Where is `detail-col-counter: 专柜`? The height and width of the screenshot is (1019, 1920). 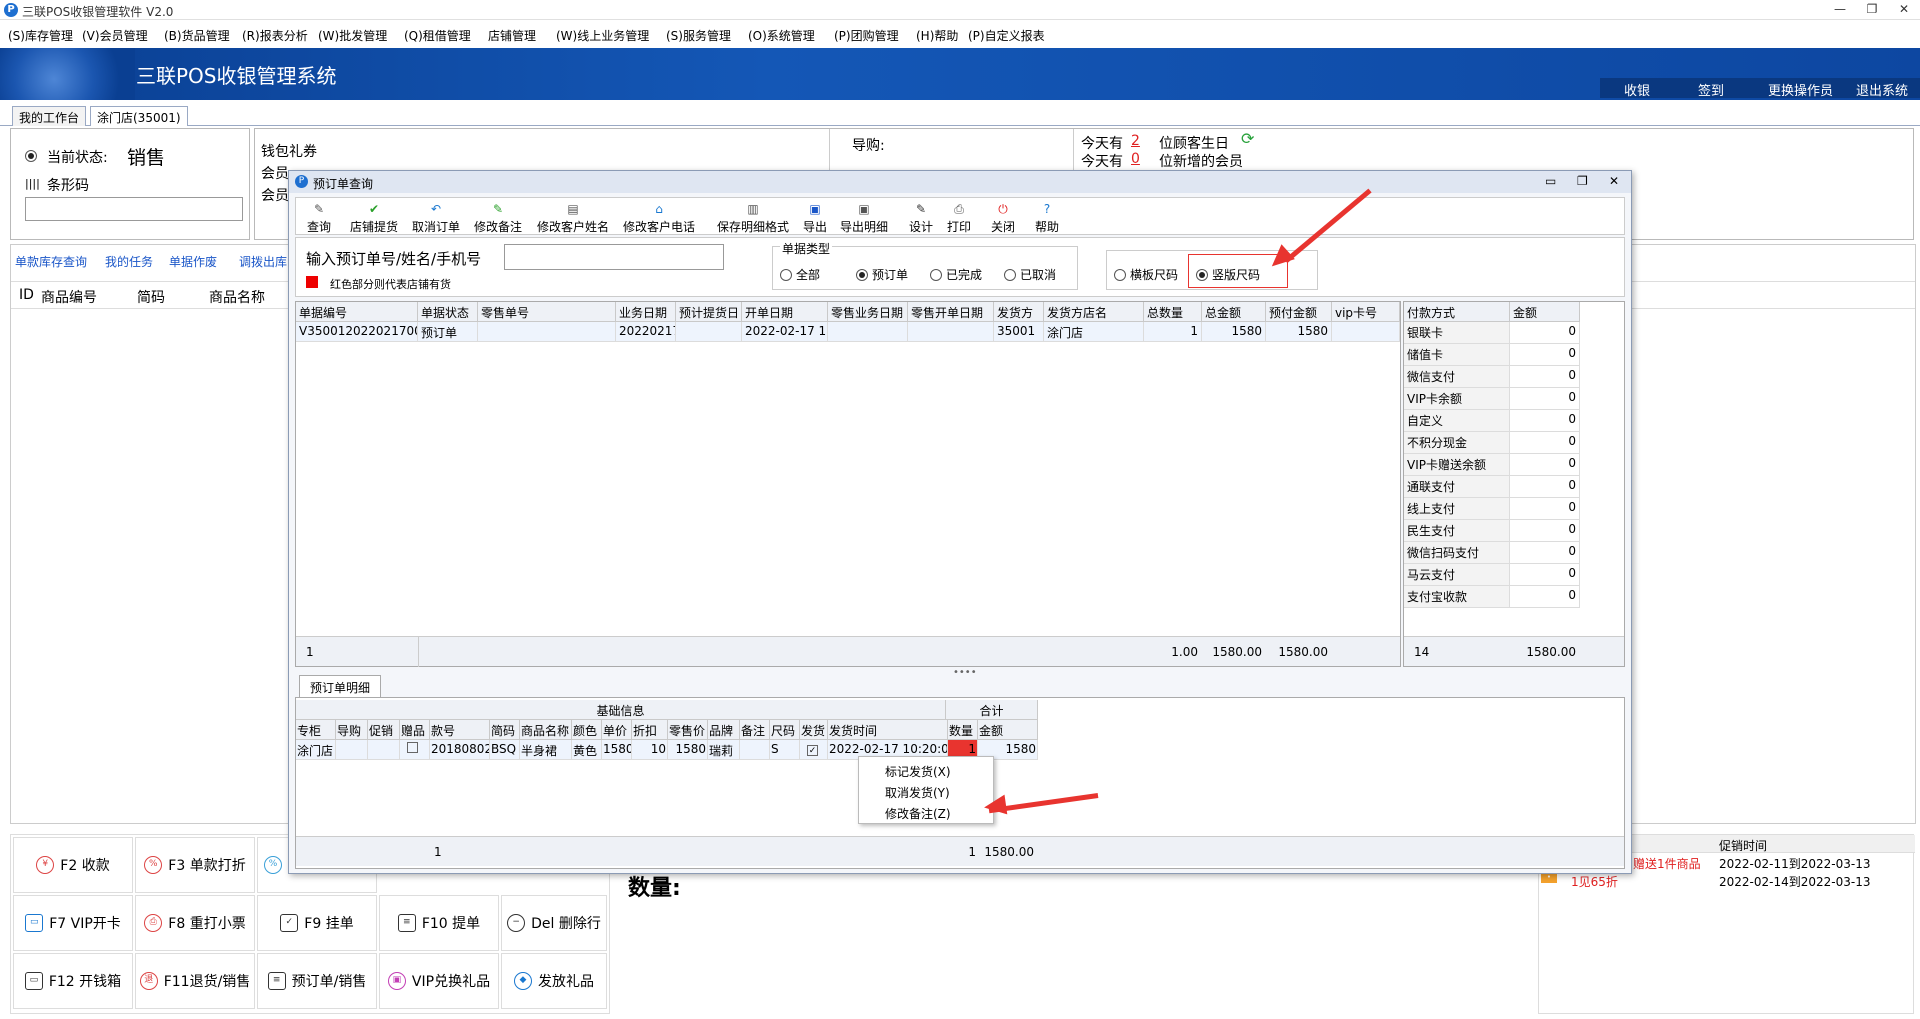
detail-col-counter: 专柜 is located at coordinates (316, 730).